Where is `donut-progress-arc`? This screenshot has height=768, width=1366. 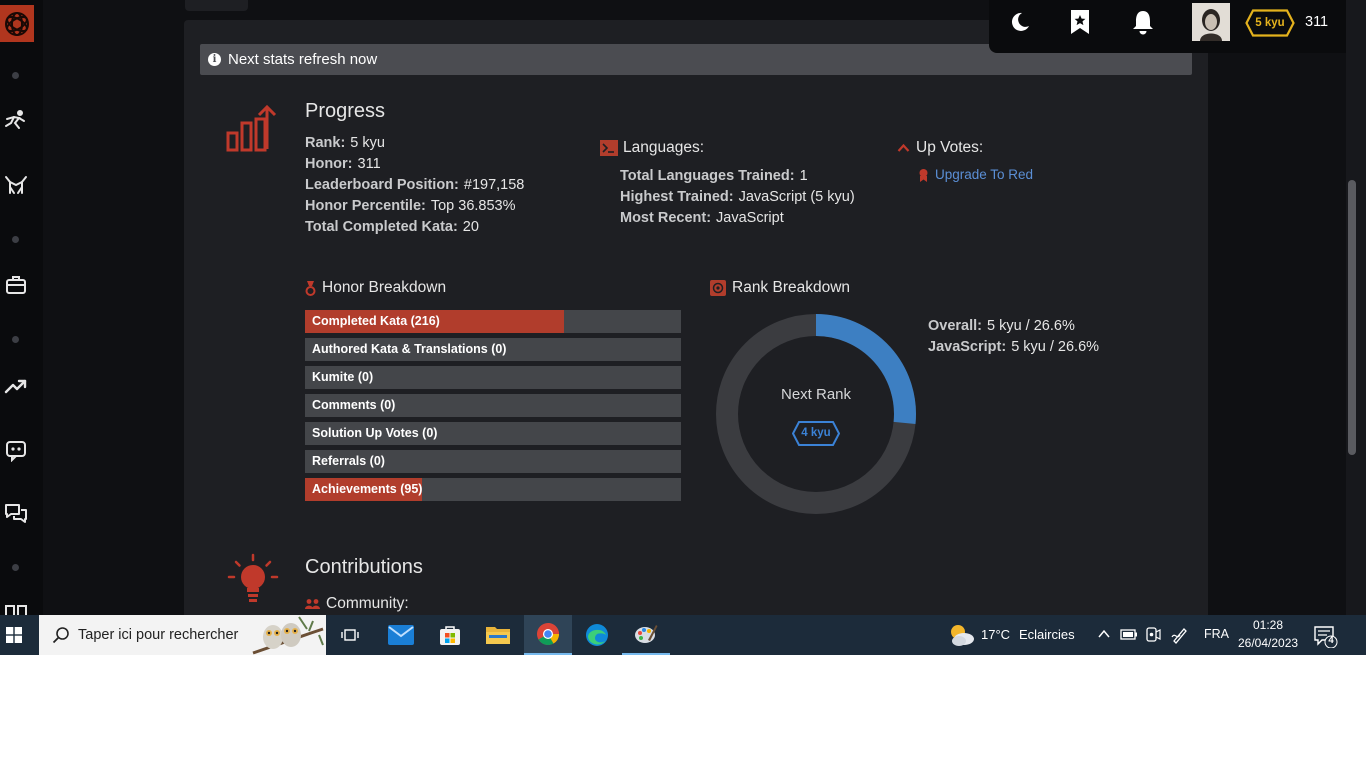
donut-progress-arc is located at coordinates (865, 369).